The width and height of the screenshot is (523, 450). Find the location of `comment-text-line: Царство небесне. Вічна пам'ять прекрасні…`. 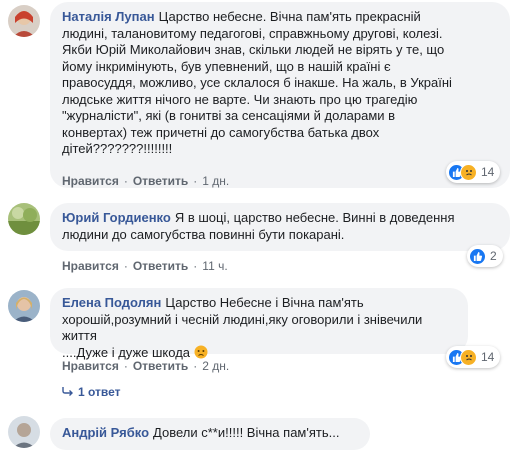

comment-text-line: Царство небесне. Вічна пам'ять прекрасні… is located at coordinates (289, 16).